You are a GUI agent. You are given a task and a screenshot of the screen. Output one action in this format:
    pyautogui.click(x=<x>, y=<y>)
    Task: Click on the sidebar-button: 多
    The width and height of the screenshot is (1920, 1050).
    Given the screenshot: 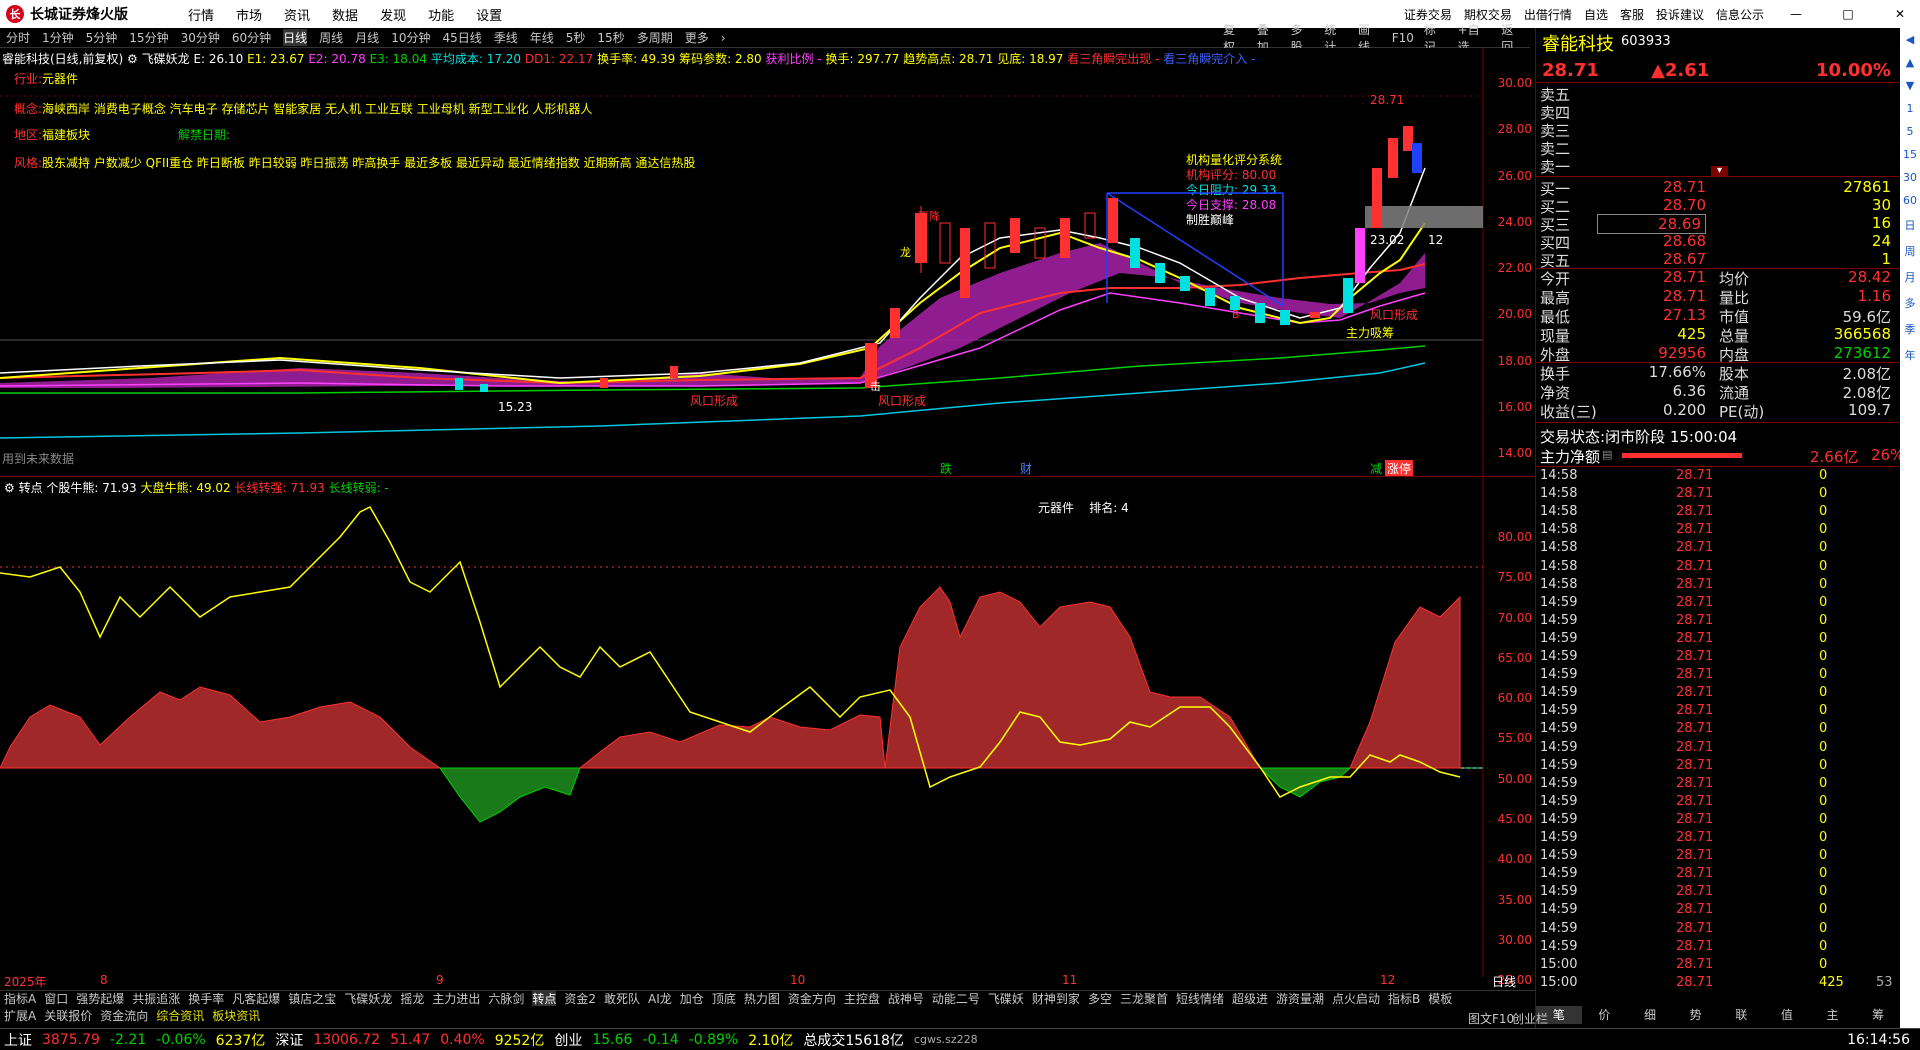 What is the action you would take?
    pyautogui.click(x=1910, y=303)
    